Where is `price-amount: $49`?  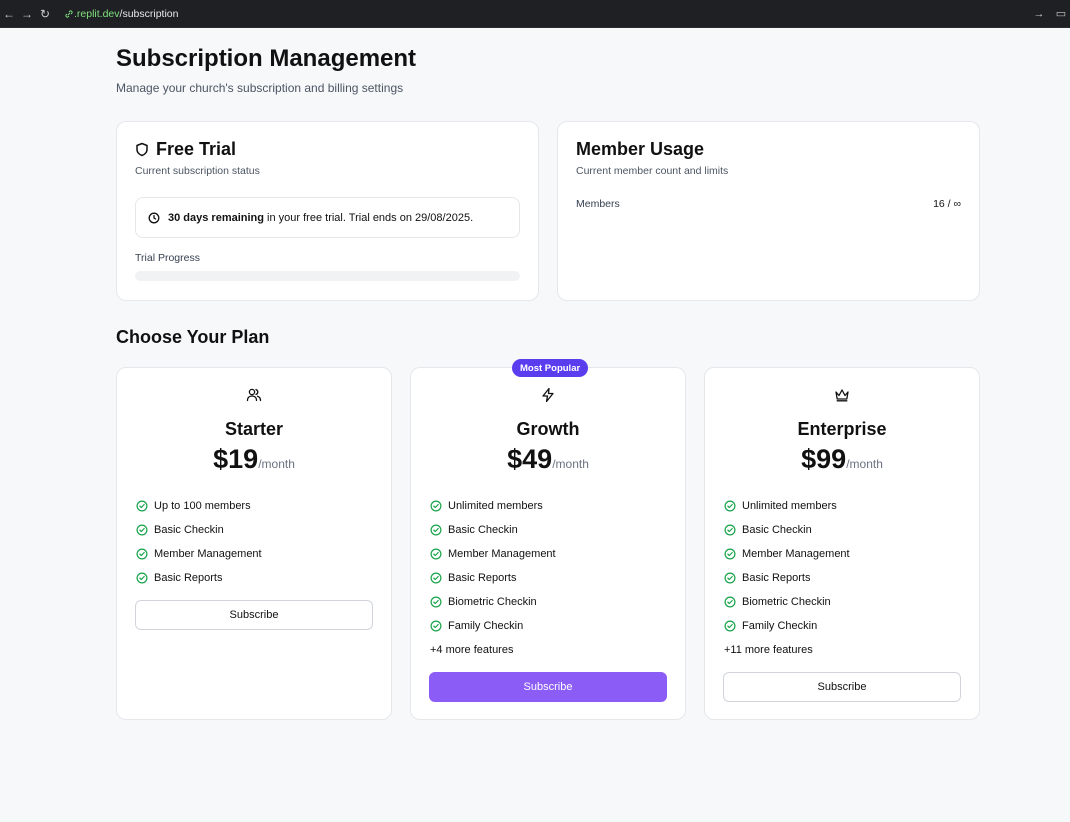 price-amount: $49 is located at coordinates (530, 459).